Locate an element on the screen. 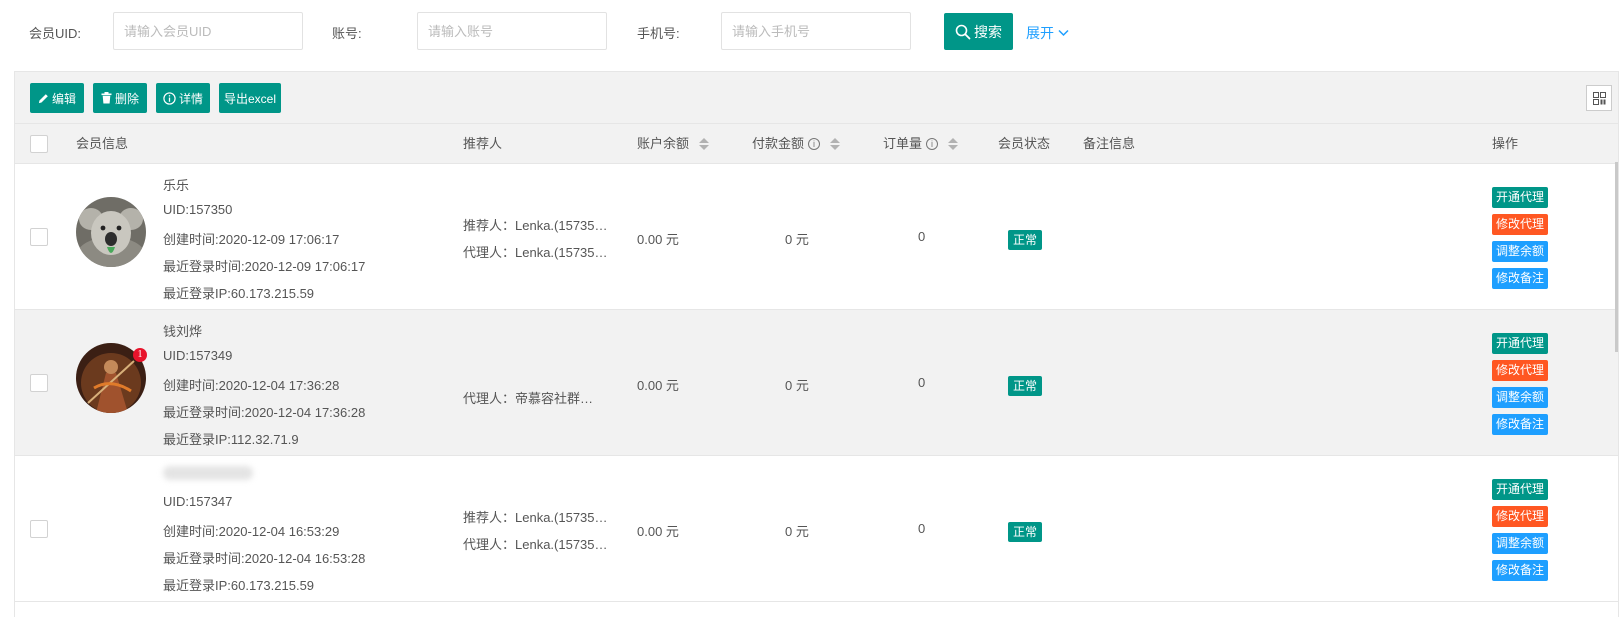 The width and height of the screenshot is (1620, 617). col-remark: 备注信息 is located at coordinates (1109, 143).